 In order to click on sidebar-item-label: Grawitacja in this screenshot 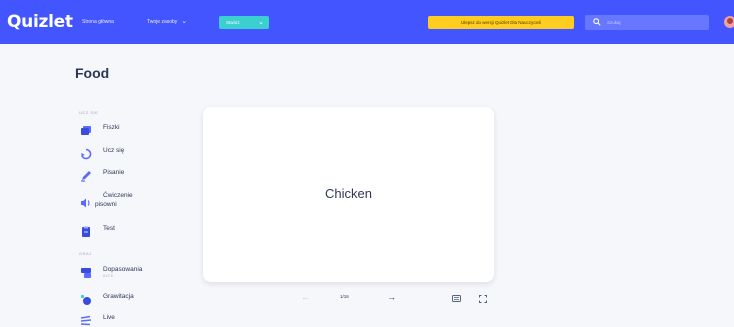, I will do `click(118, 296)`.